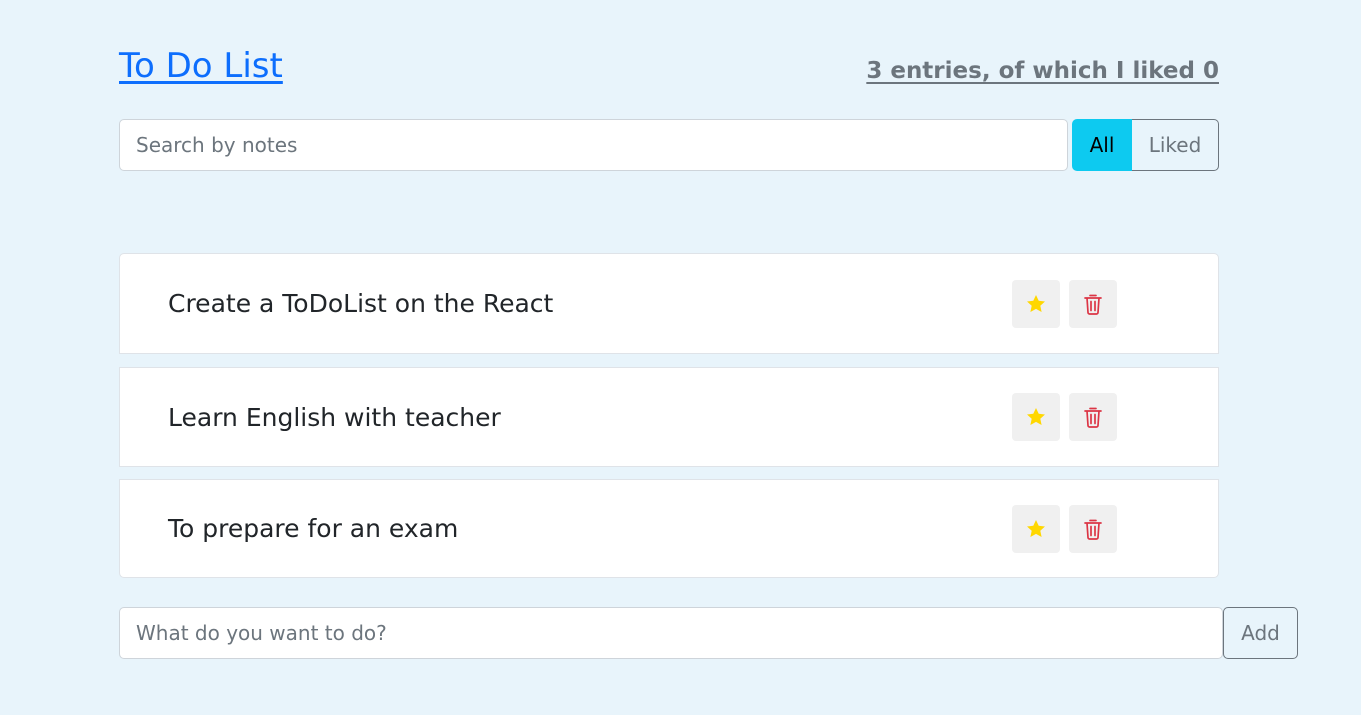  What do you see at coordinates (669, 528) in the screenshot?
I see `todo-item: To prepare for an exam` at bounding box center [669, 528].